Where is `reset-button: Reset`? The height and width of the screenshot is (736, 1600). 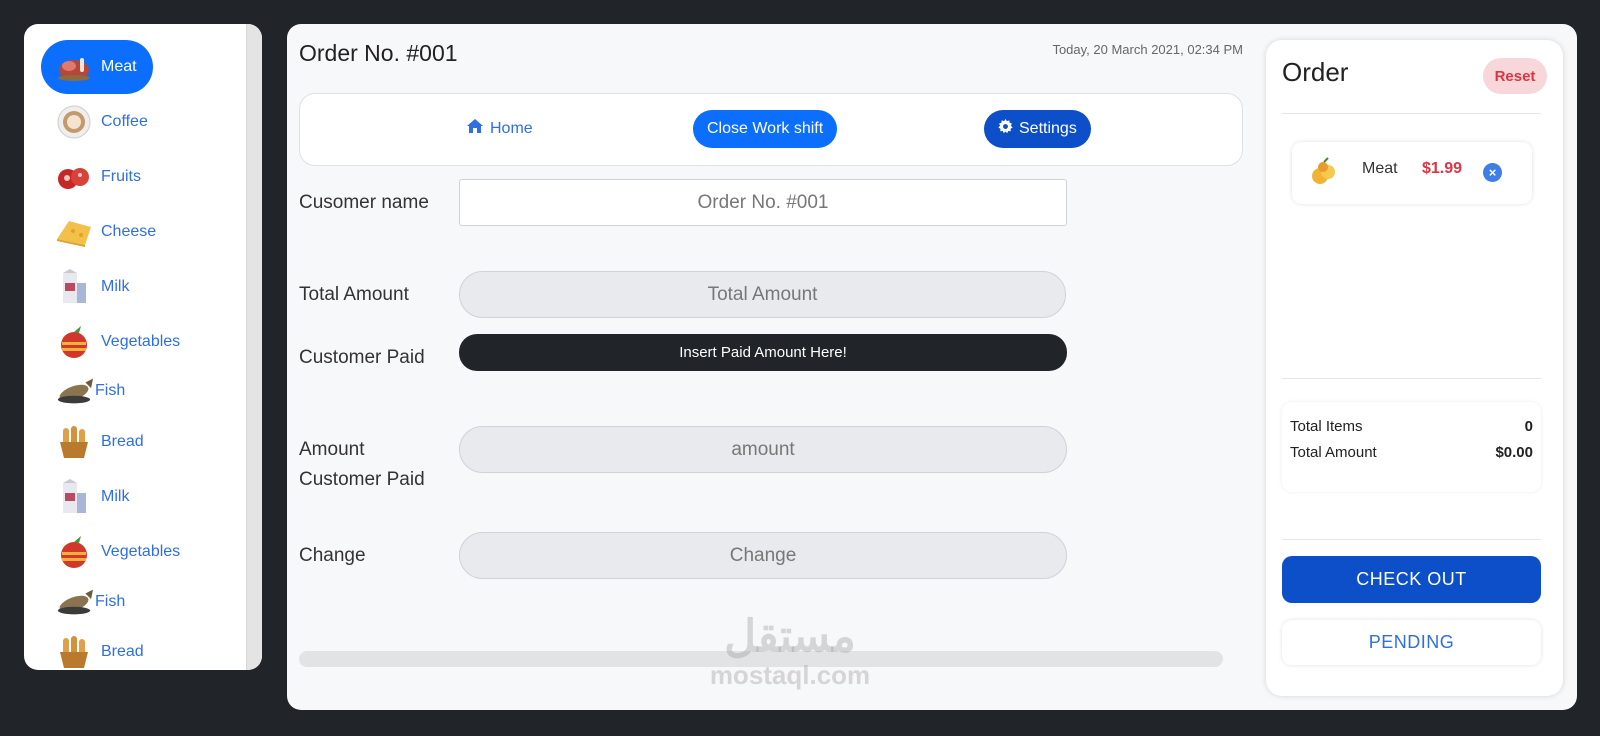 reset-button: Reset is located at coordinates (1515, 76).